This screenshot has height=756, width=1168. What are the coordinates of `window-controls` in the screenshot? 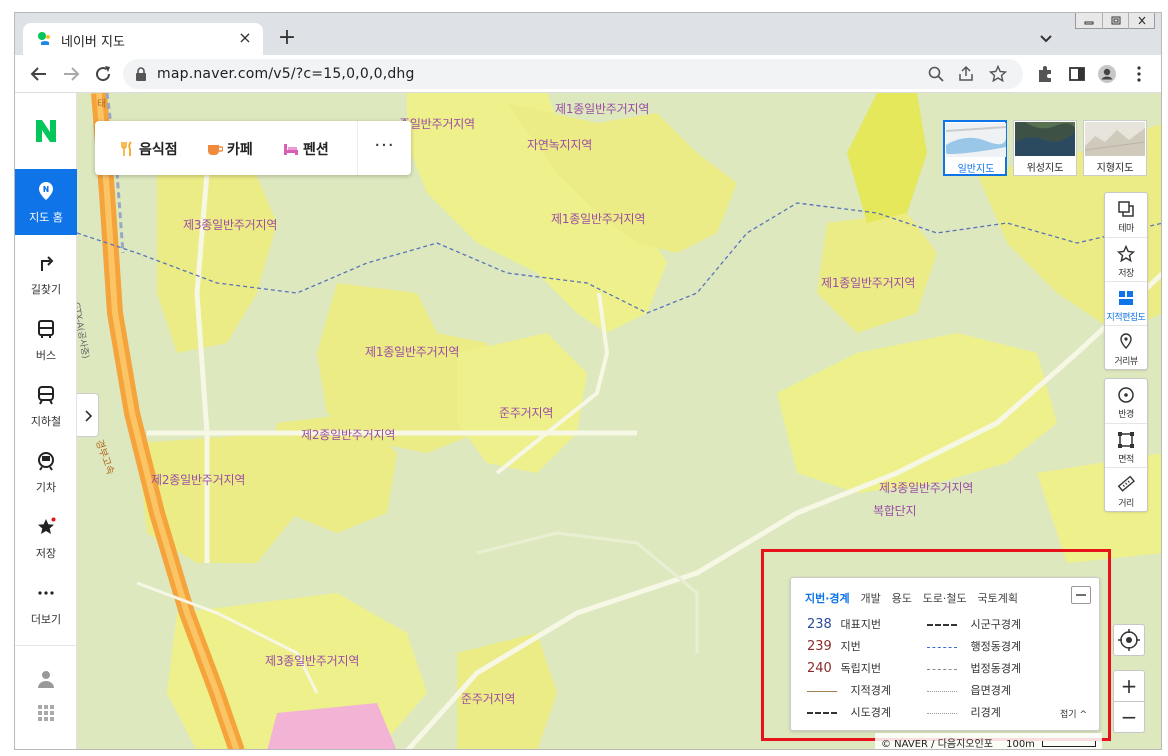 It's located at (1115, 21).